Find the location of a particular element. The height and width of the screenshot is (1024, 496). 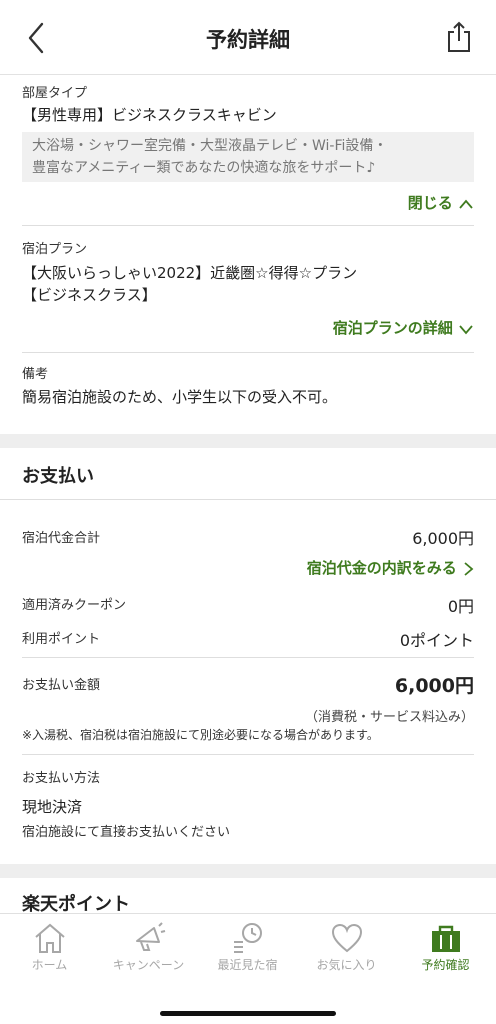

room-type-label: 部屋タイプ is located at coordinates (55, 93).